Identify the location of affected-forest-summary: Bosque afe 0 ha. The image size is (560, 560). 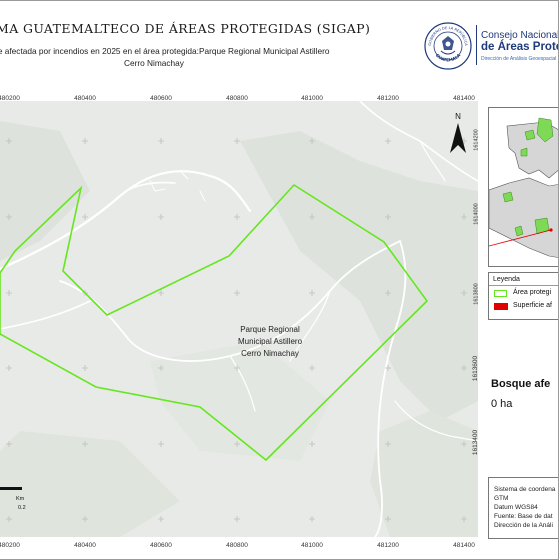
(523, 395).